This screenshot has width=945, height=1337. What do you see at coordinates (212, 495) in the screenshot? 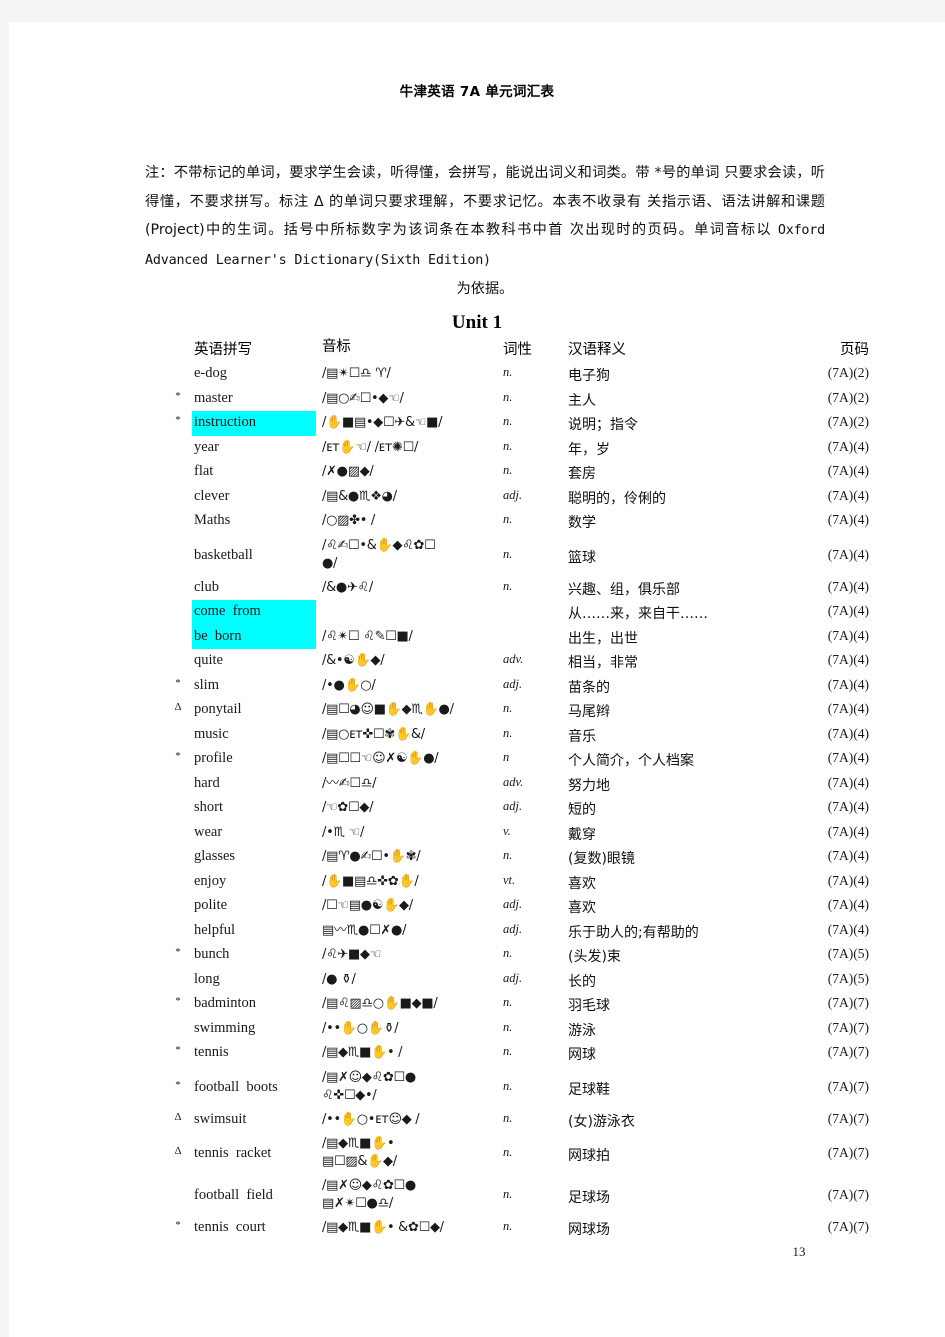
I see `row-word: clever` at bounding box center [212, 495].